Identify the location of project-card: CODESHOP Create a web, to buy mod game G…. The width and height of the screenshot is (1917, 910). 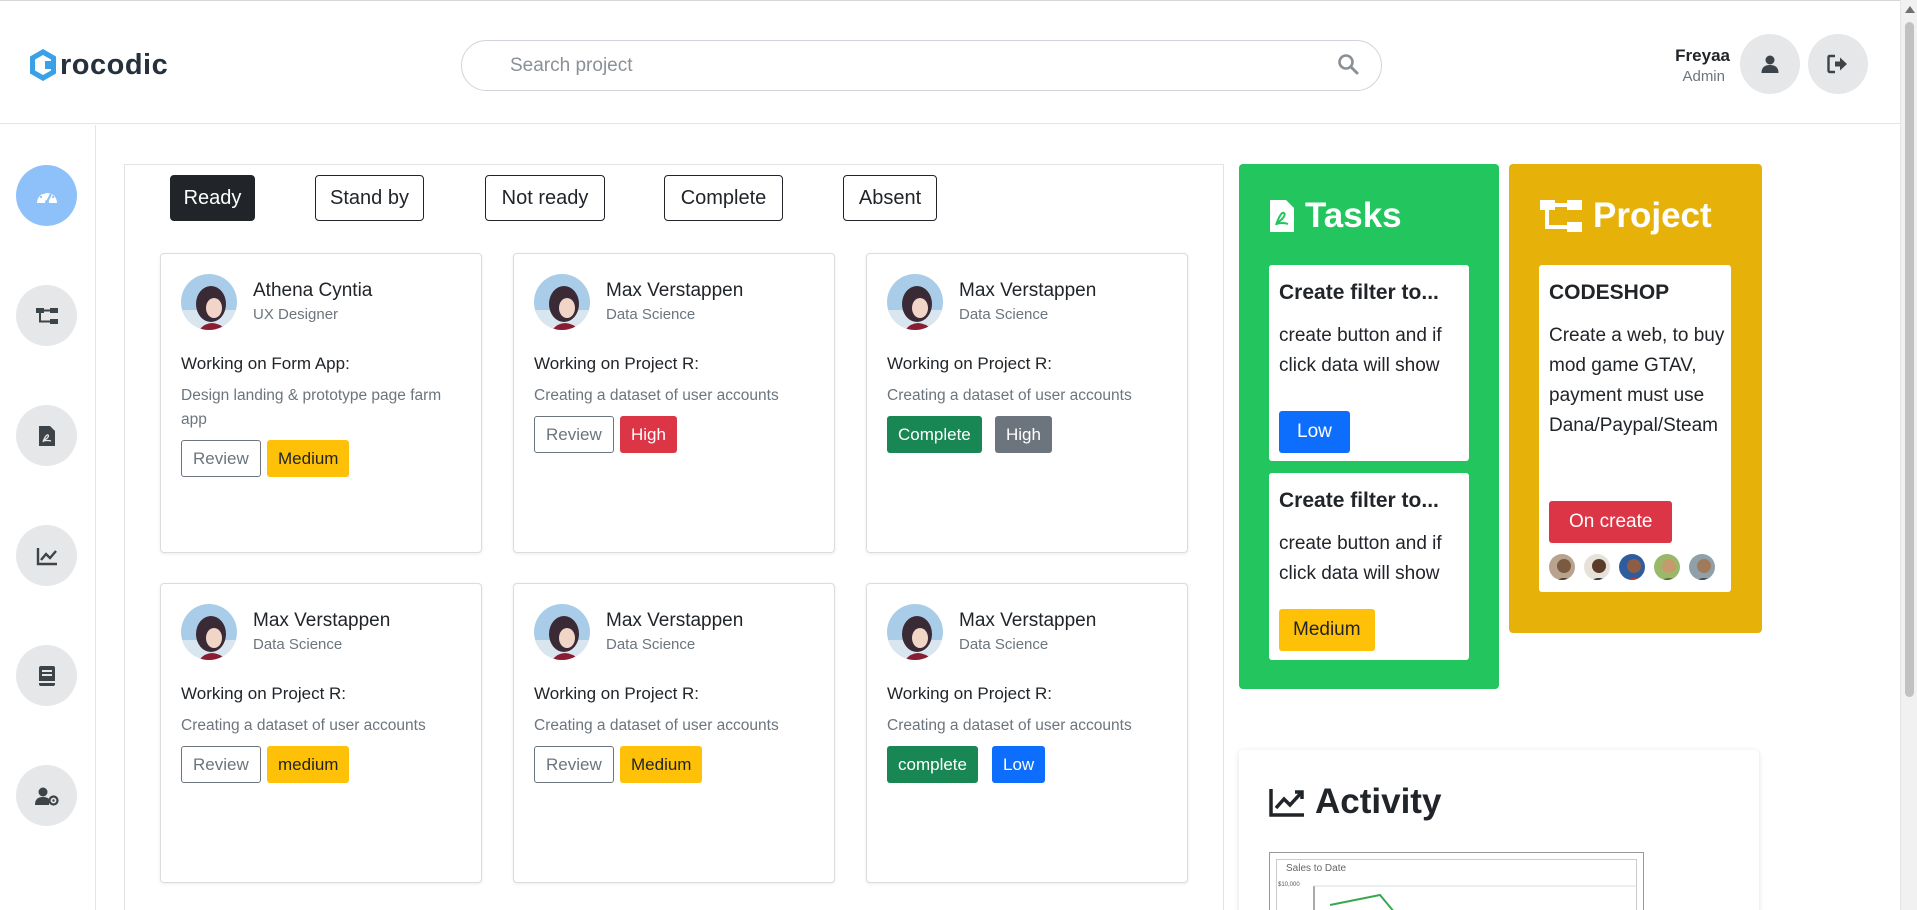
(1635, 428).